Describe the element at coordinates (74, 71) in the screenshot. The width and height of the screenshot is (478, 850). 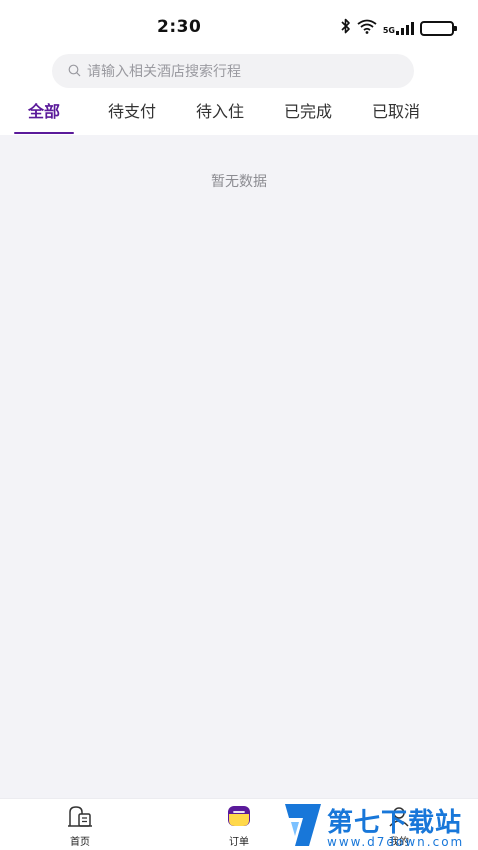
I see `search-icon` at that location.